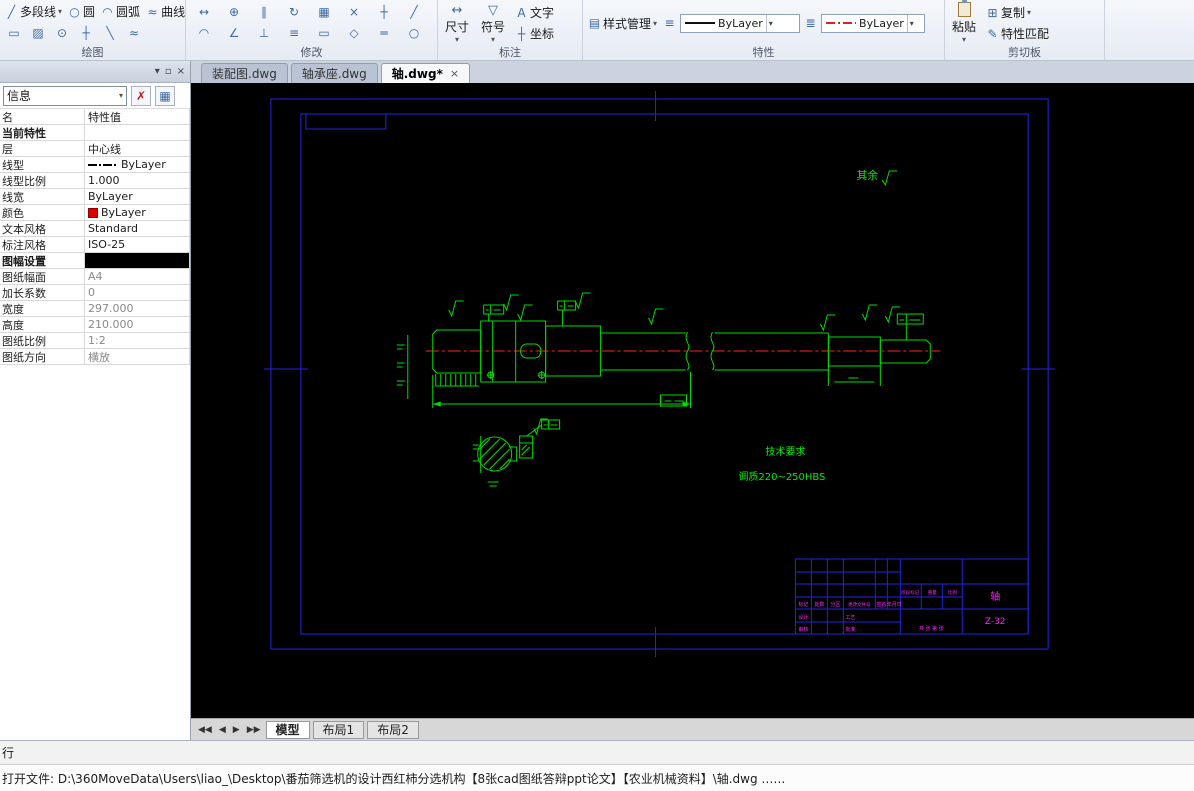 The height and width of the screenshot is (791, 1194). Describe the element at coordinates (803, 629) in the screenshot. I see `title-block-label: 审核` at that location.